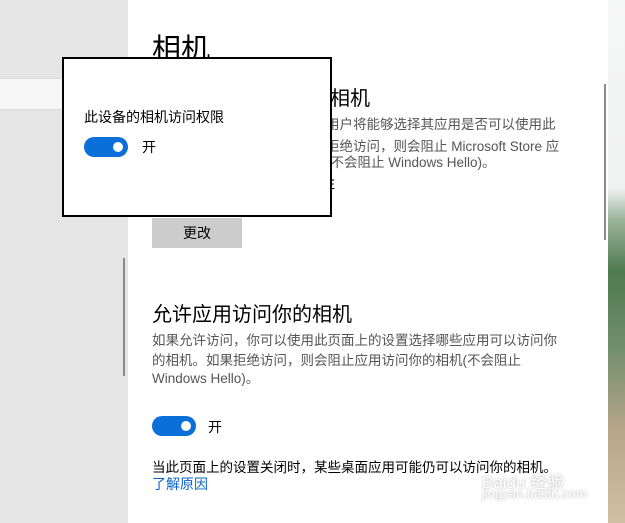  What do you see at coordinates (124, 317) in the screenshot?
I see `sidebar-scrollbar` at bounding box center [124, 317].